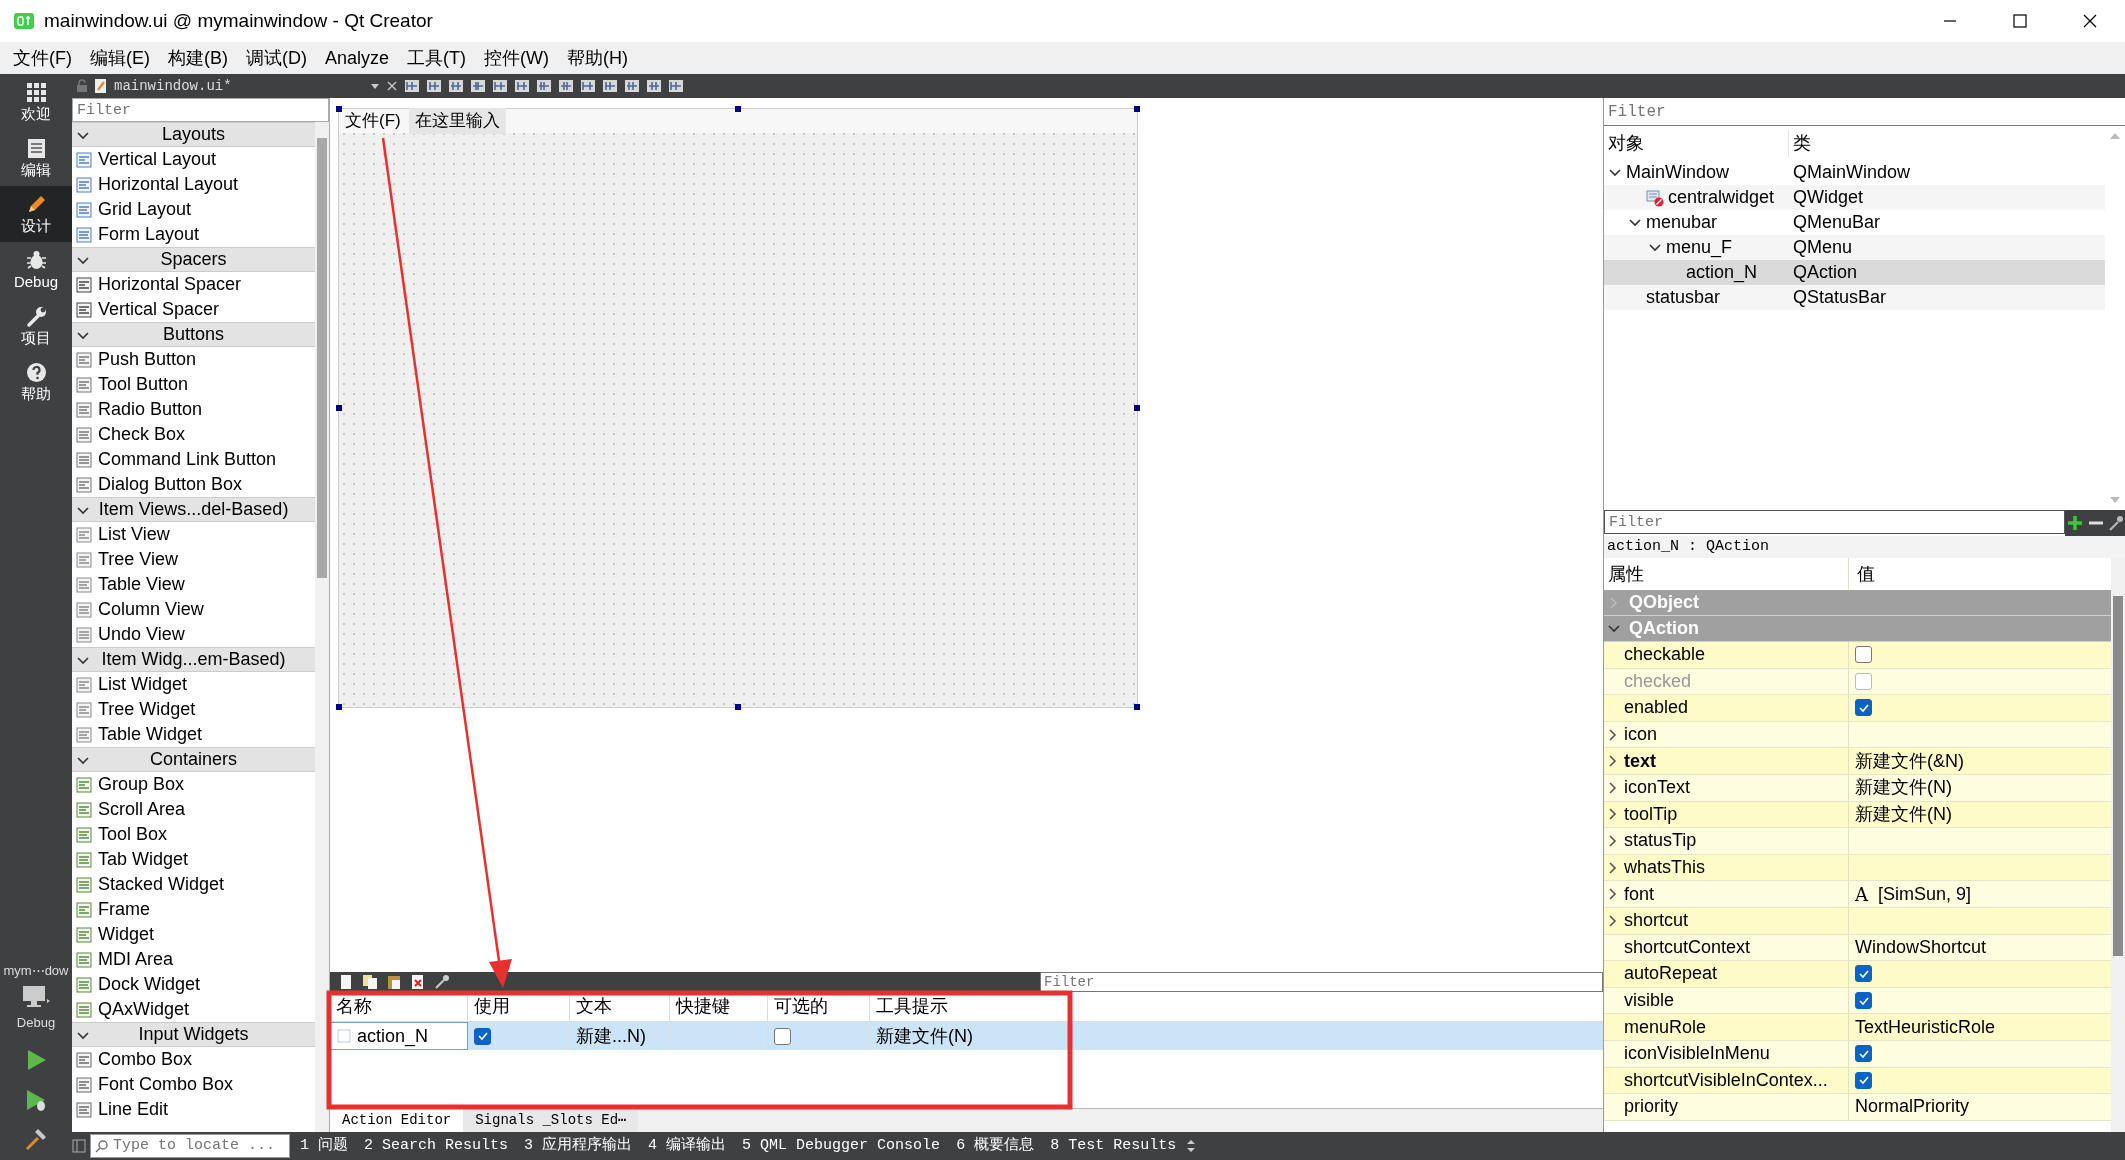 This screenshot has width=2125, height=1160. Describe the element at coordinates (159, 309) in the screenshot. I see `widget-item: Vertical Spacer` at that location.